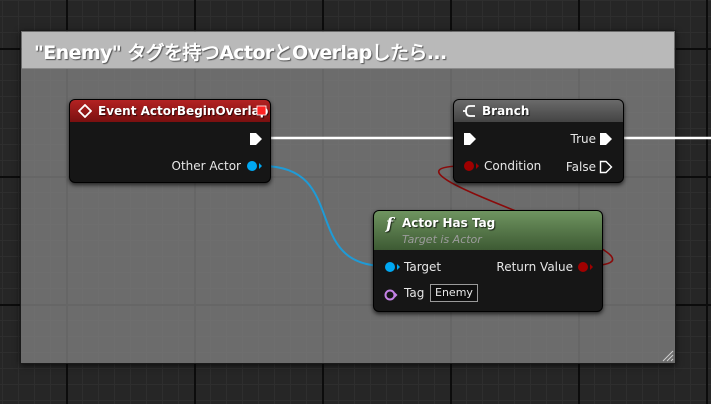  Describe the element at coordinates (538, 141) in the screenshot. I see `node-branch: Branch True Condition False` at that location.